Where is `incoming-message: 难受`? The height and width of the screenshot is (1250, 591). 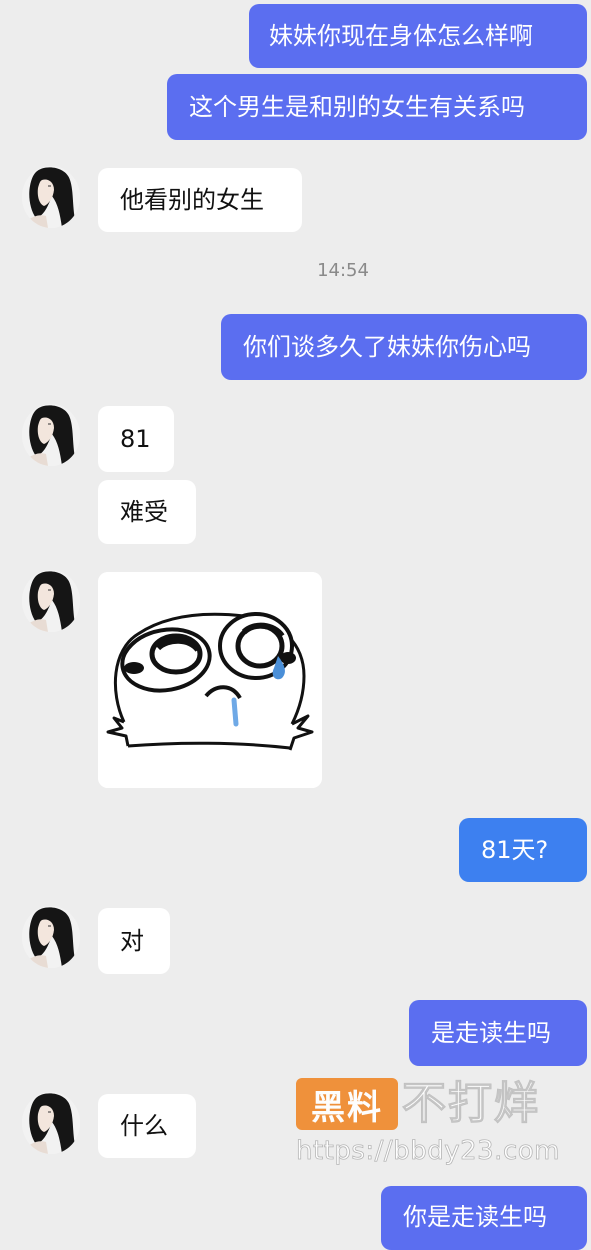 incoming-message: 难受 is located at coordinates (147, 512).